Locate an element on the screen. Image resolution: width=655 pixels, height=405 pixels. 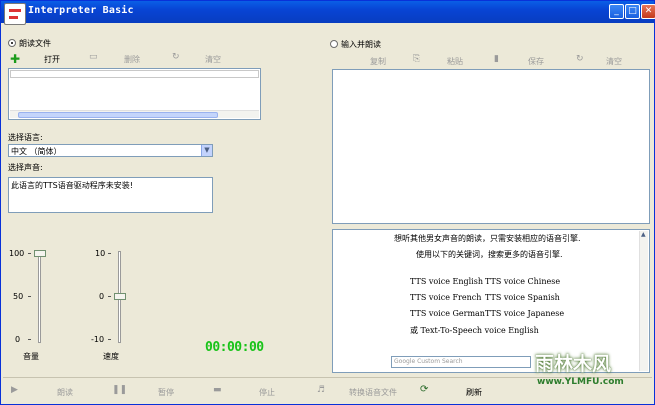
minimize-button: _ is located at coordinates (616, 11).